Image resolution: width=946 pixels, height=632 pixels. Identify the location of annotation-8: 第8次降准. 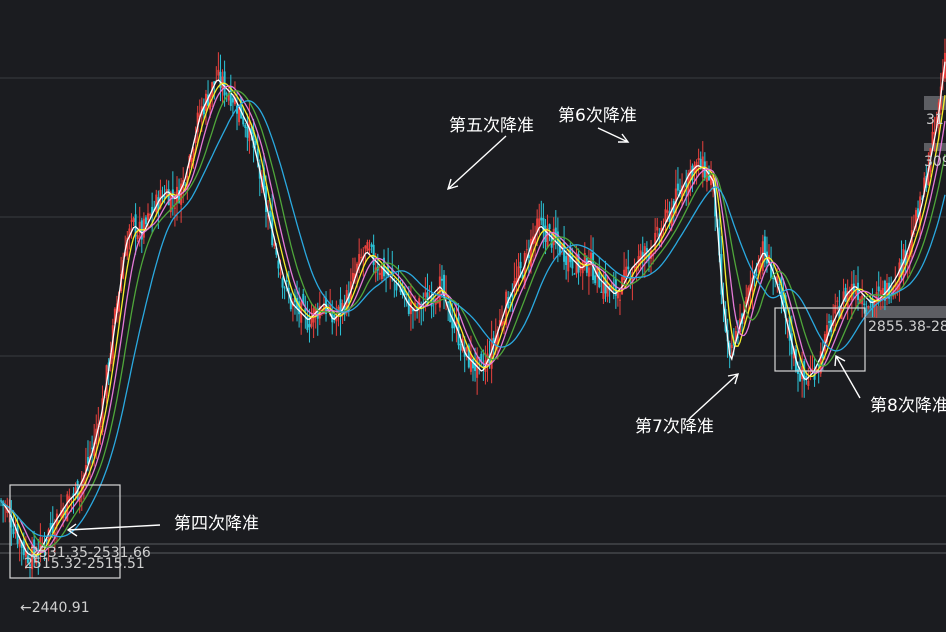
(908, 406).